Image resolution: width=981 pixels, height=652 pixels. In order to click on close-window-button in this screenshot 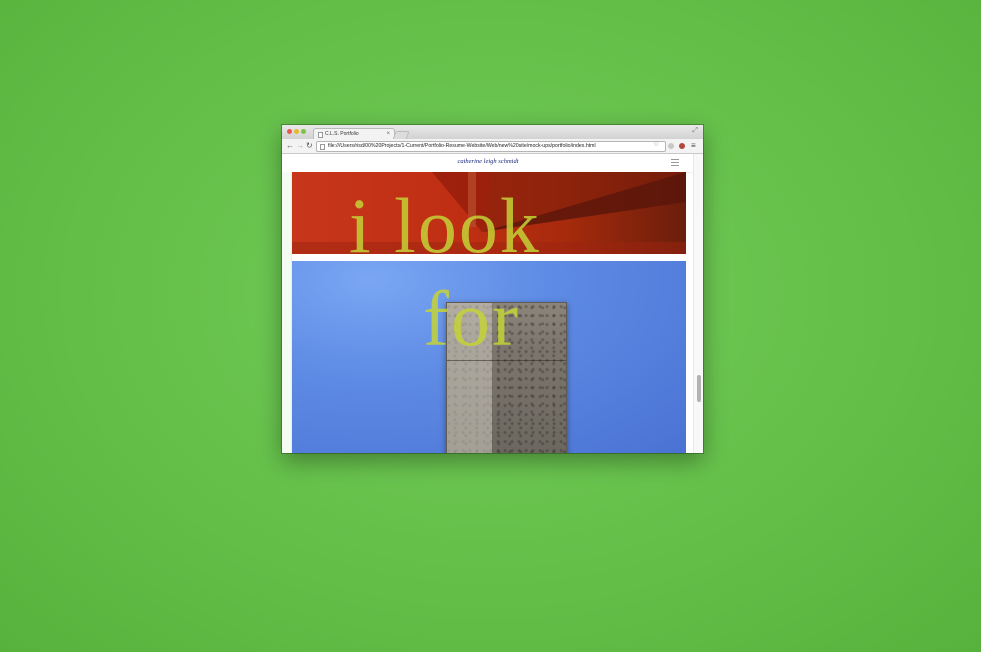, I will do `click(289, 131)`.